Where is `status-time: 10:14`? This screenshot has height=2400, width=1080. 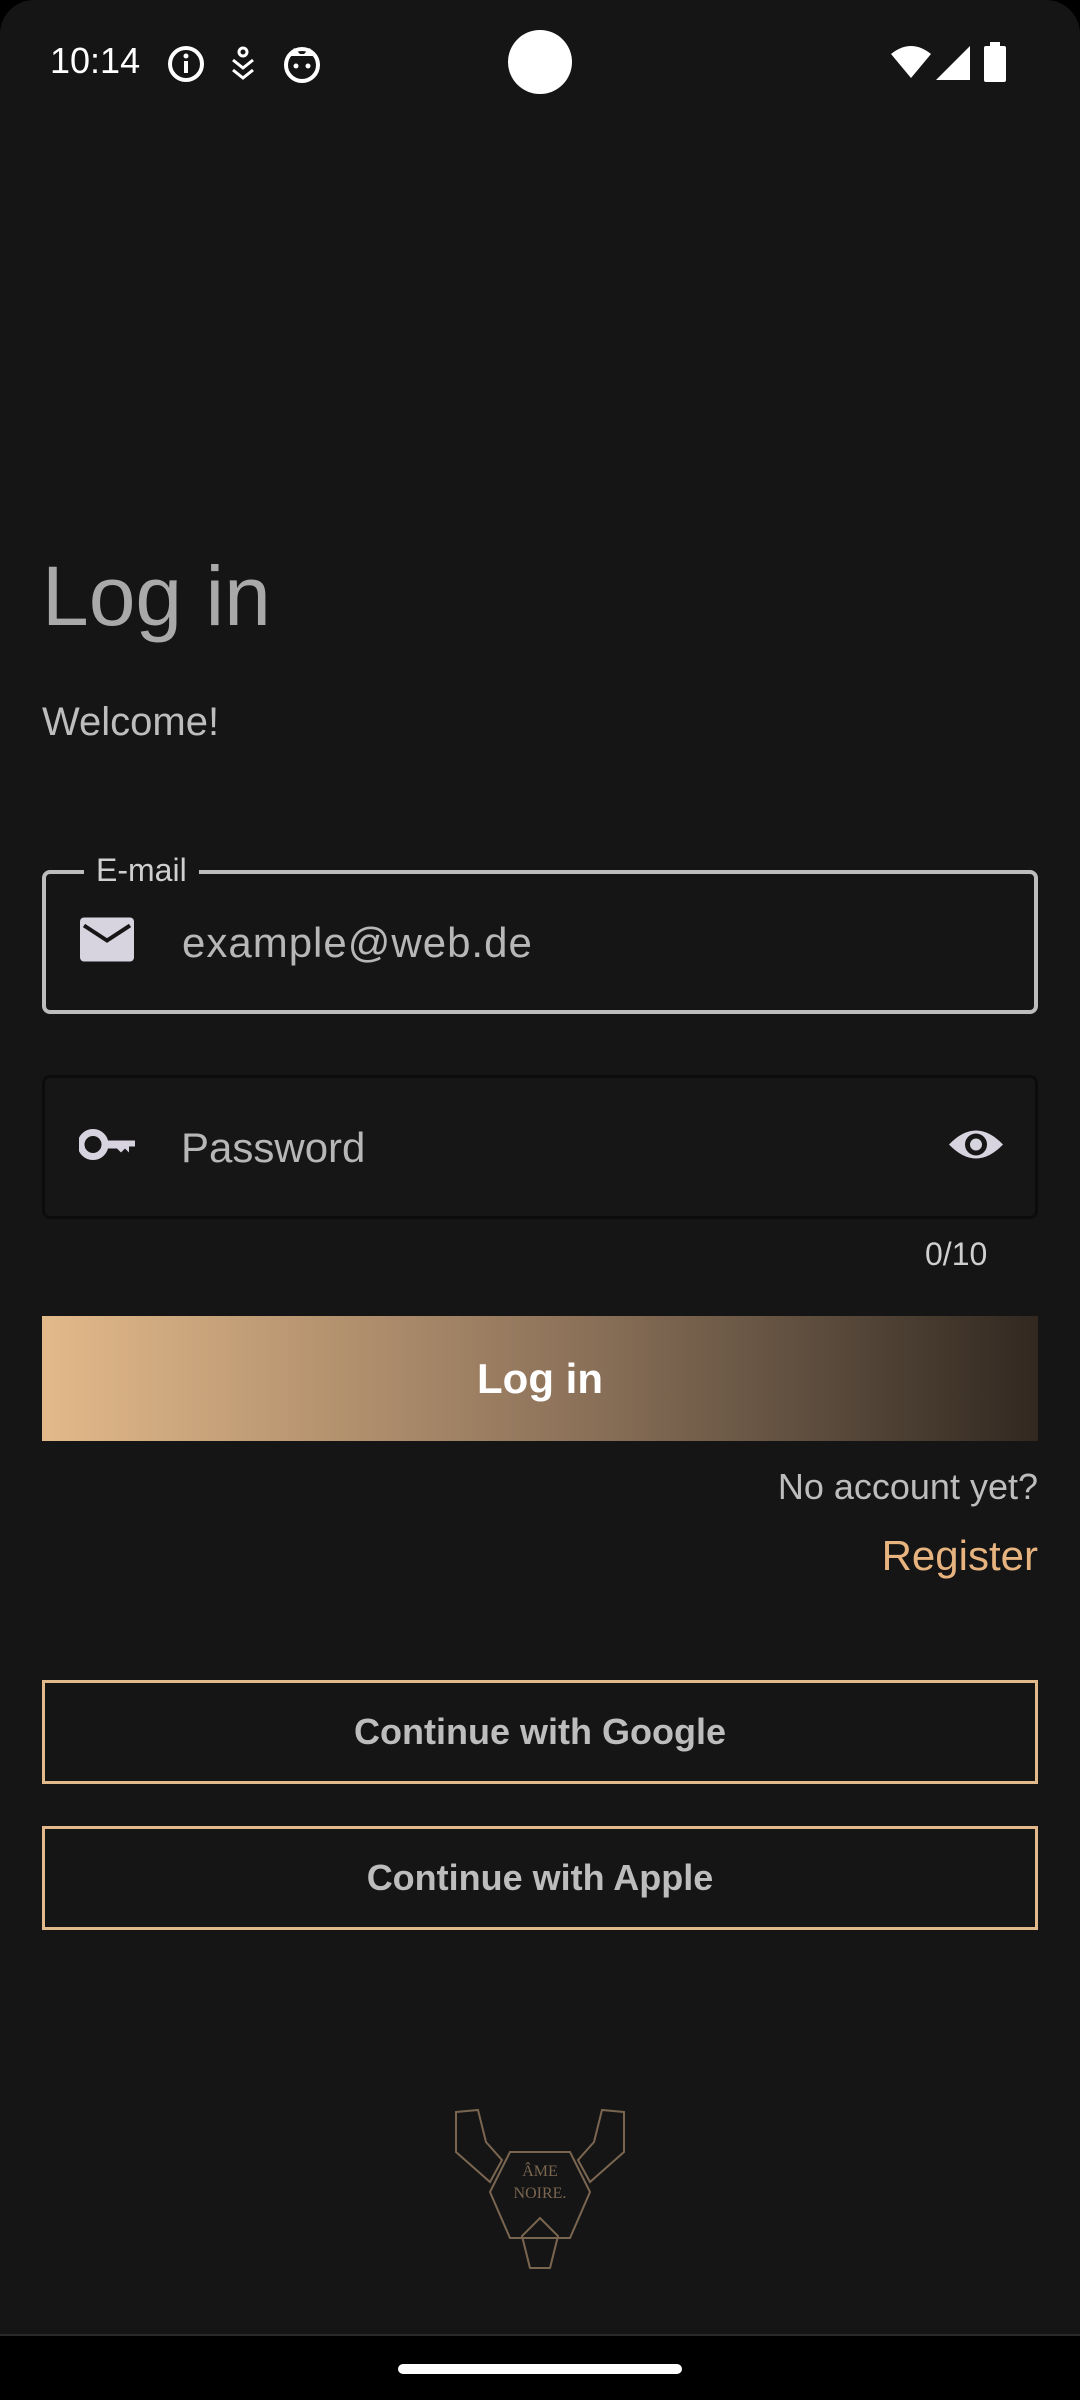 status-time: 10:14 is located at coordinates (95, 60).